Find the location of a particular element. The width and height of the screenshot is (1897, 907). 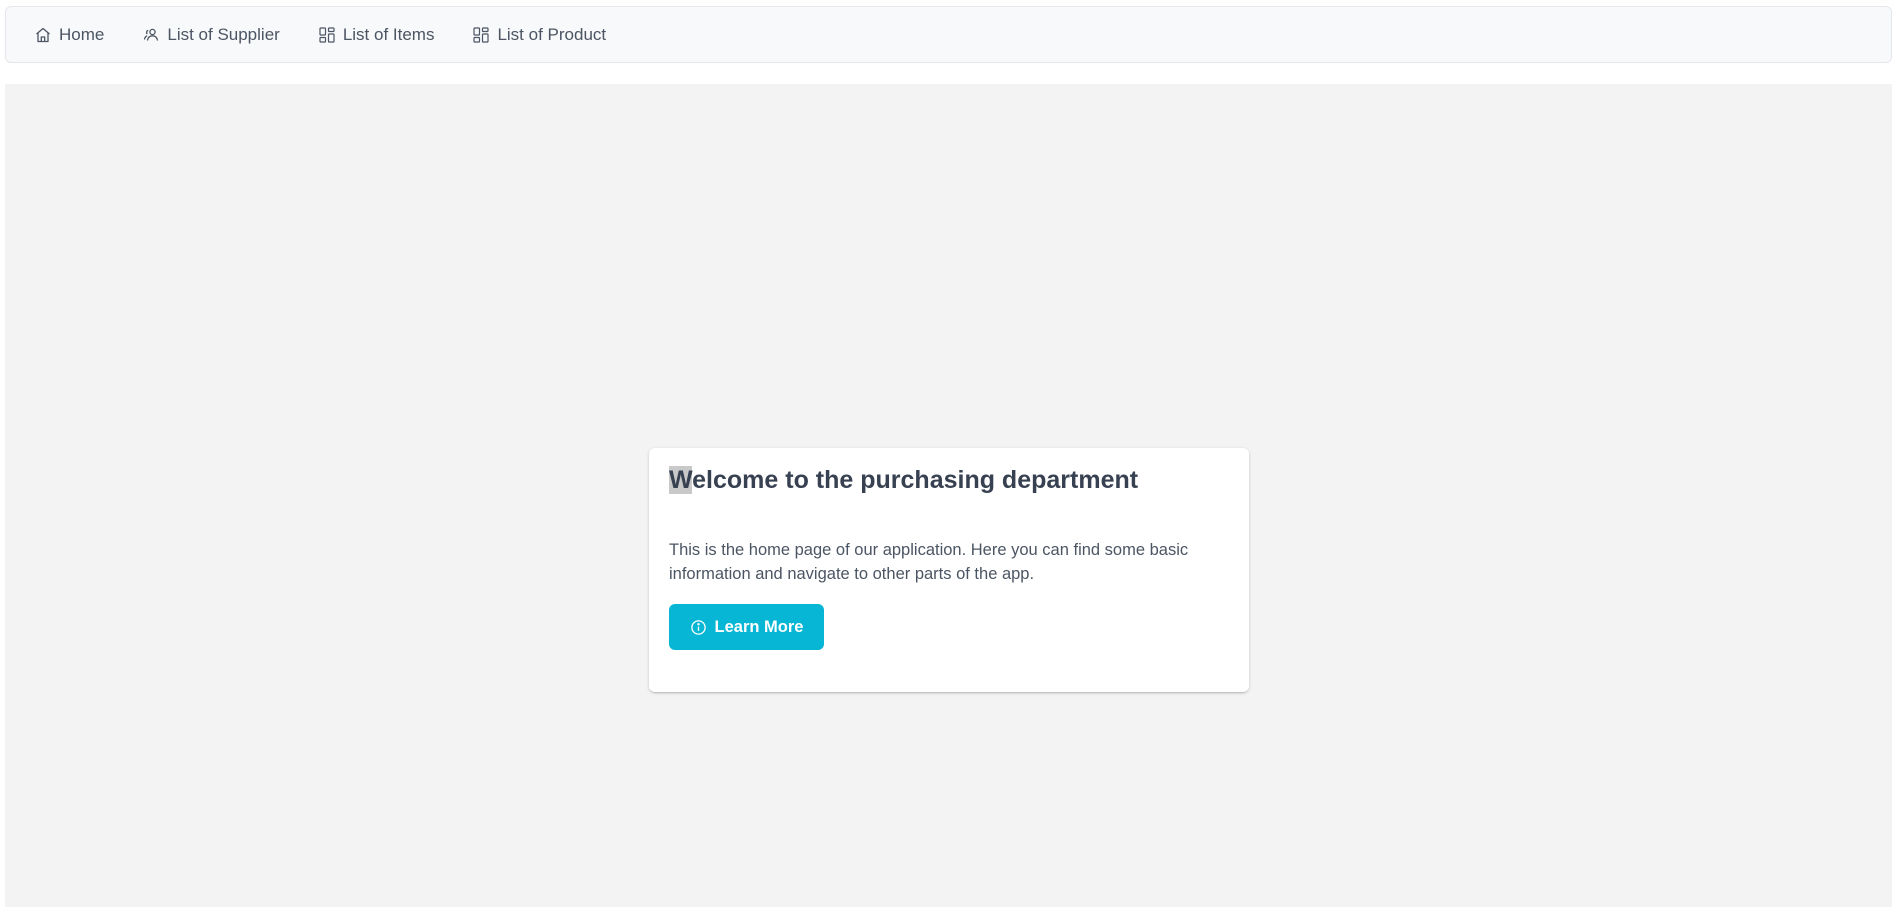

title-highlight: W is located at coordinates (681, 480).